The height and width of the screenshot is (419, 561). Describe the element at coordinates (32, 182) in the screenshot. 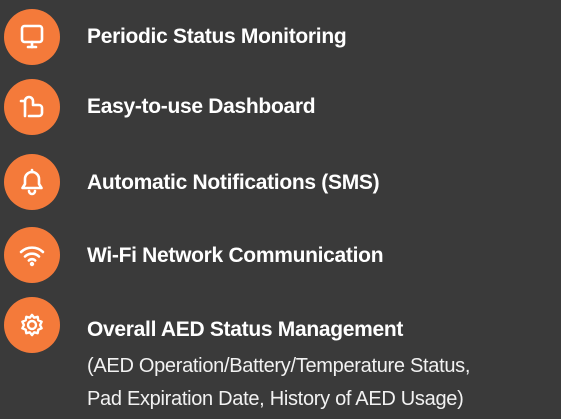

I see `bell-icon` at that location.